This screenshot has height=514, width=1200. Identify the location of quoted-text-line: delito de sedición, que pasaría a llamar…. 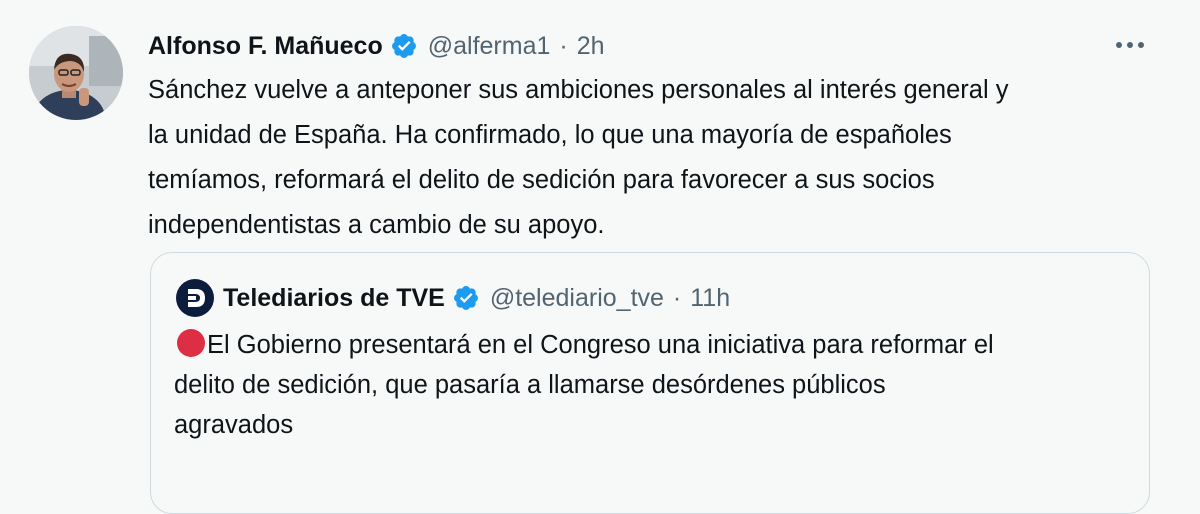
(530, 385).